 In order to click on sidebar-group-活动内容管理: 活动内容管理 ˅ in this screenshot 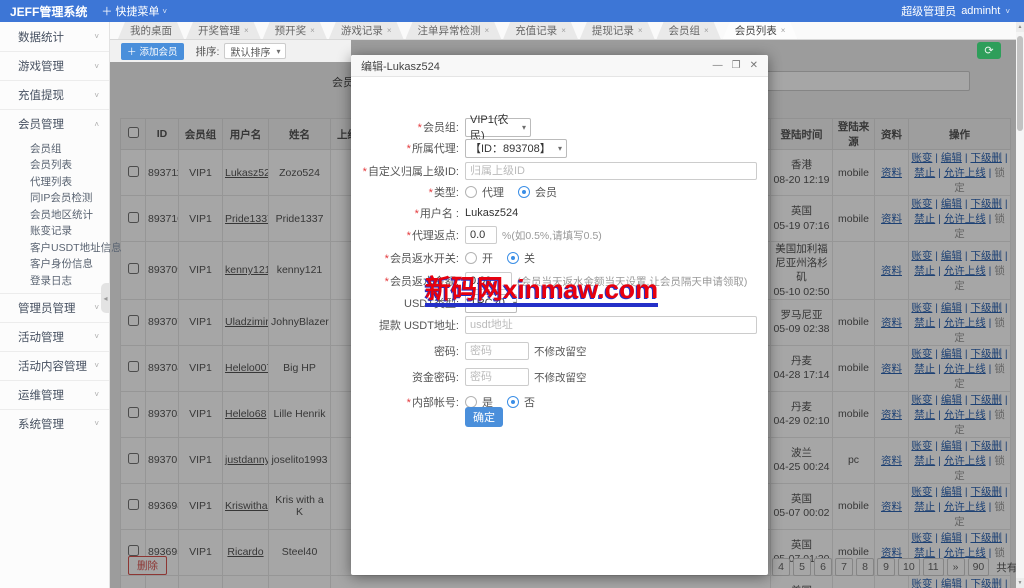, I will do `click(54, 365)`.